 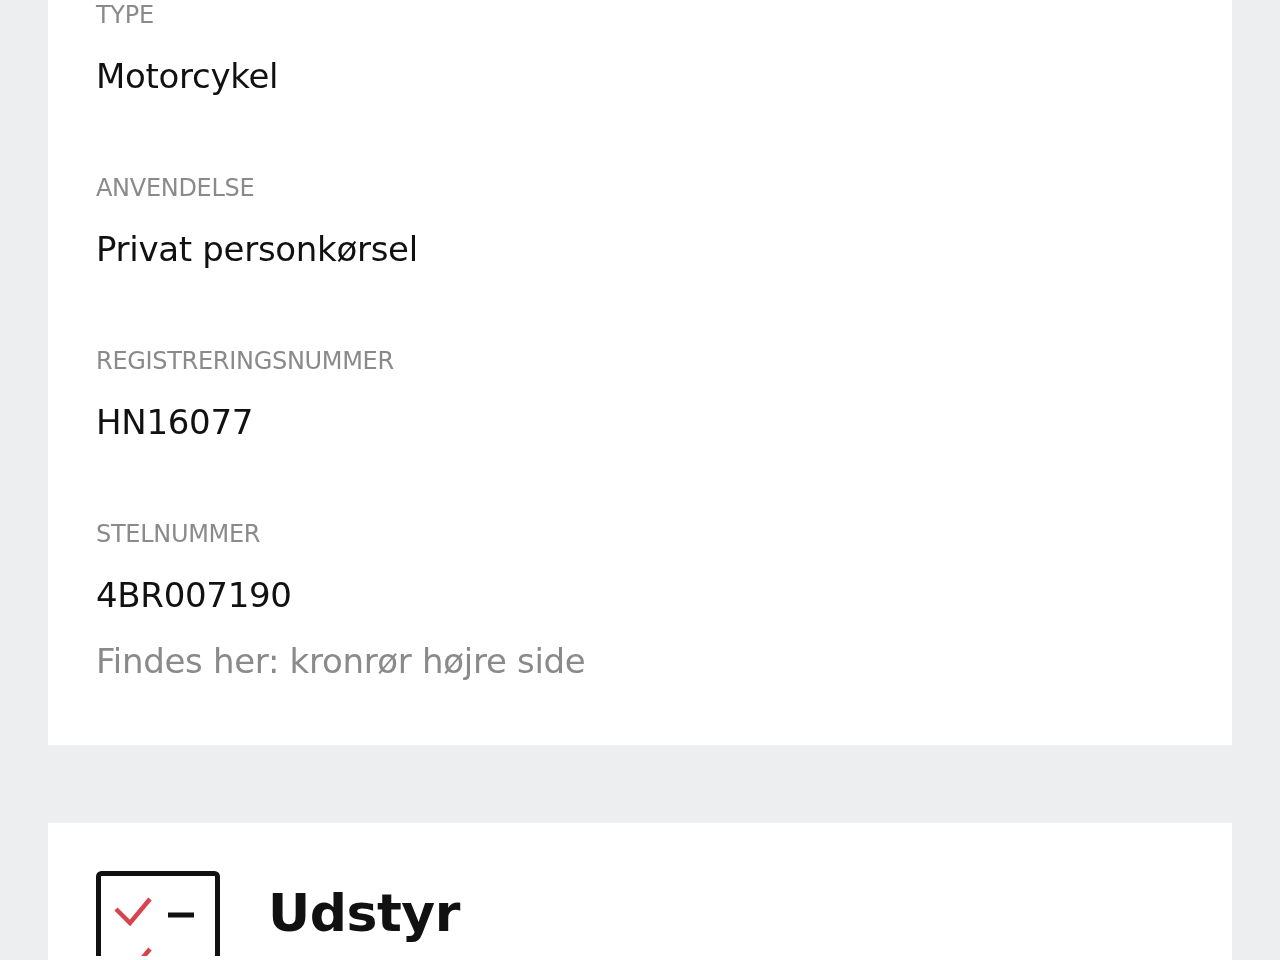 What do you see at coordinates (245, 361) in the screenshot?
I see `field-label: REGISTRERINGSNUMMER` at bounding box center [245, 361].